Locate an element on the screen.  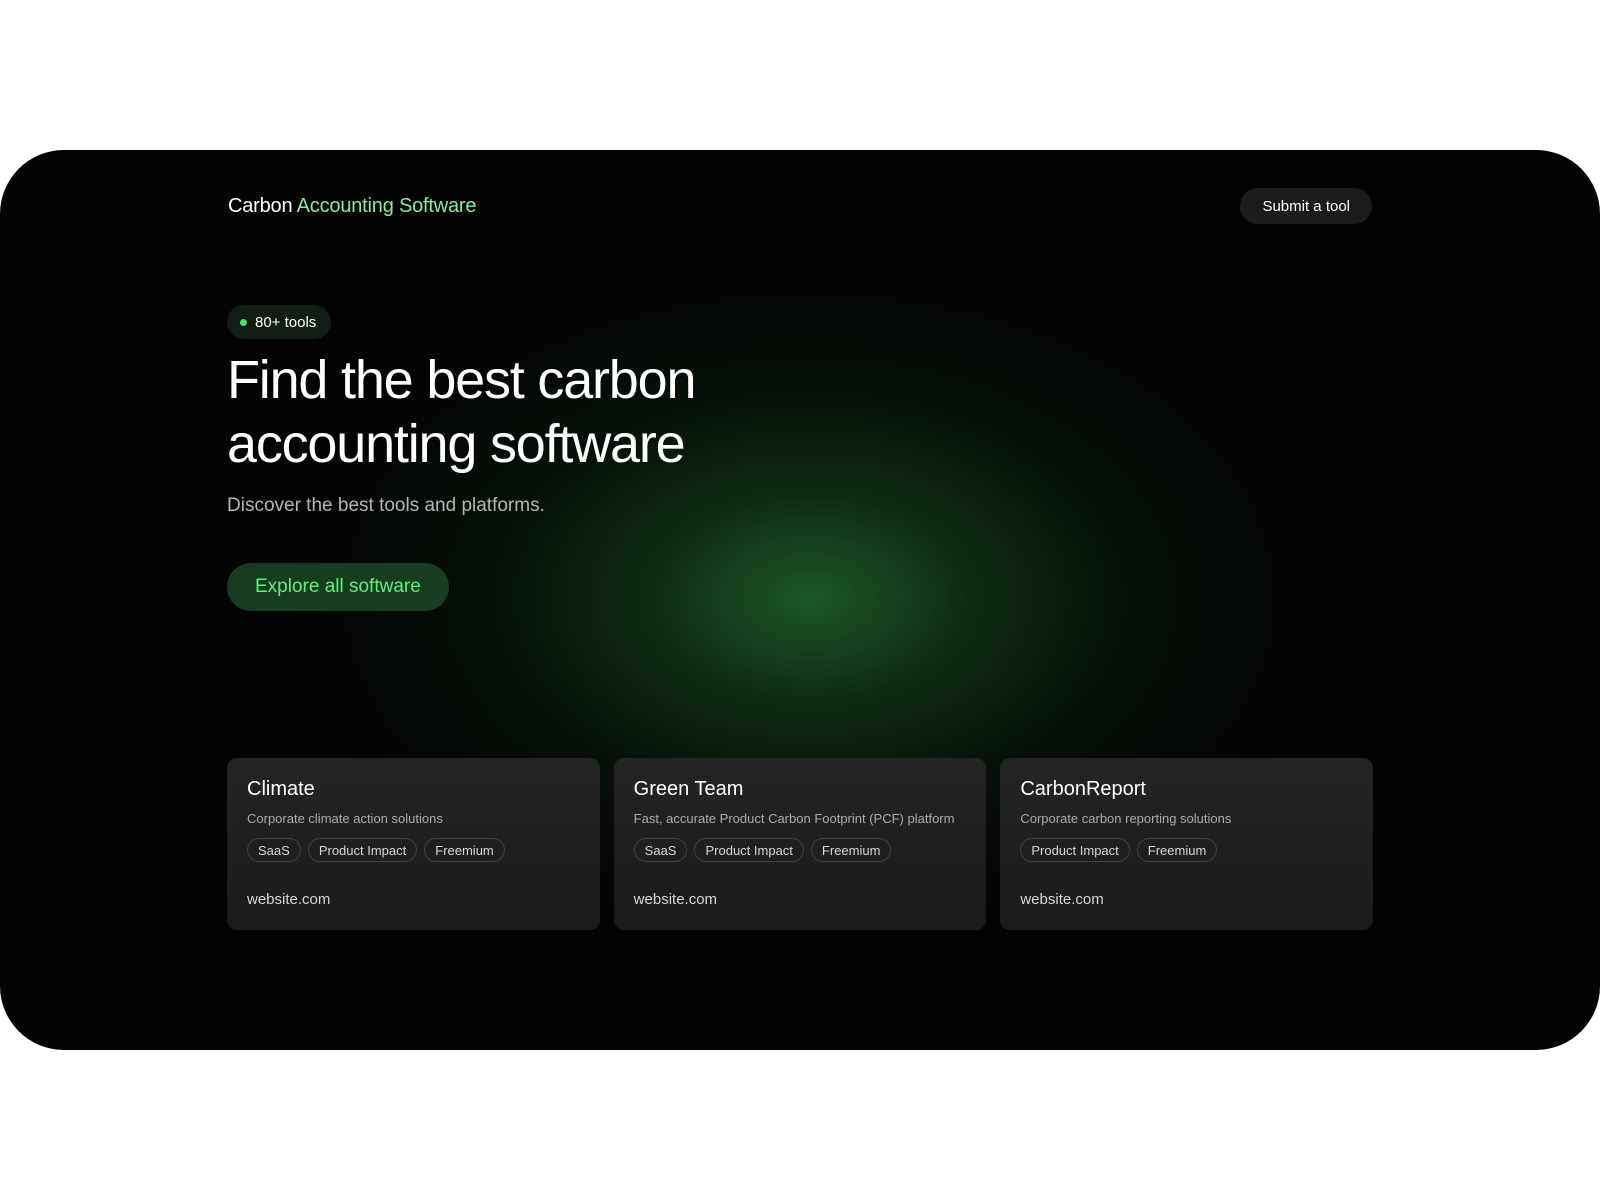
explore-all-software-button: Explore all software is located at coordinates (338, 587).